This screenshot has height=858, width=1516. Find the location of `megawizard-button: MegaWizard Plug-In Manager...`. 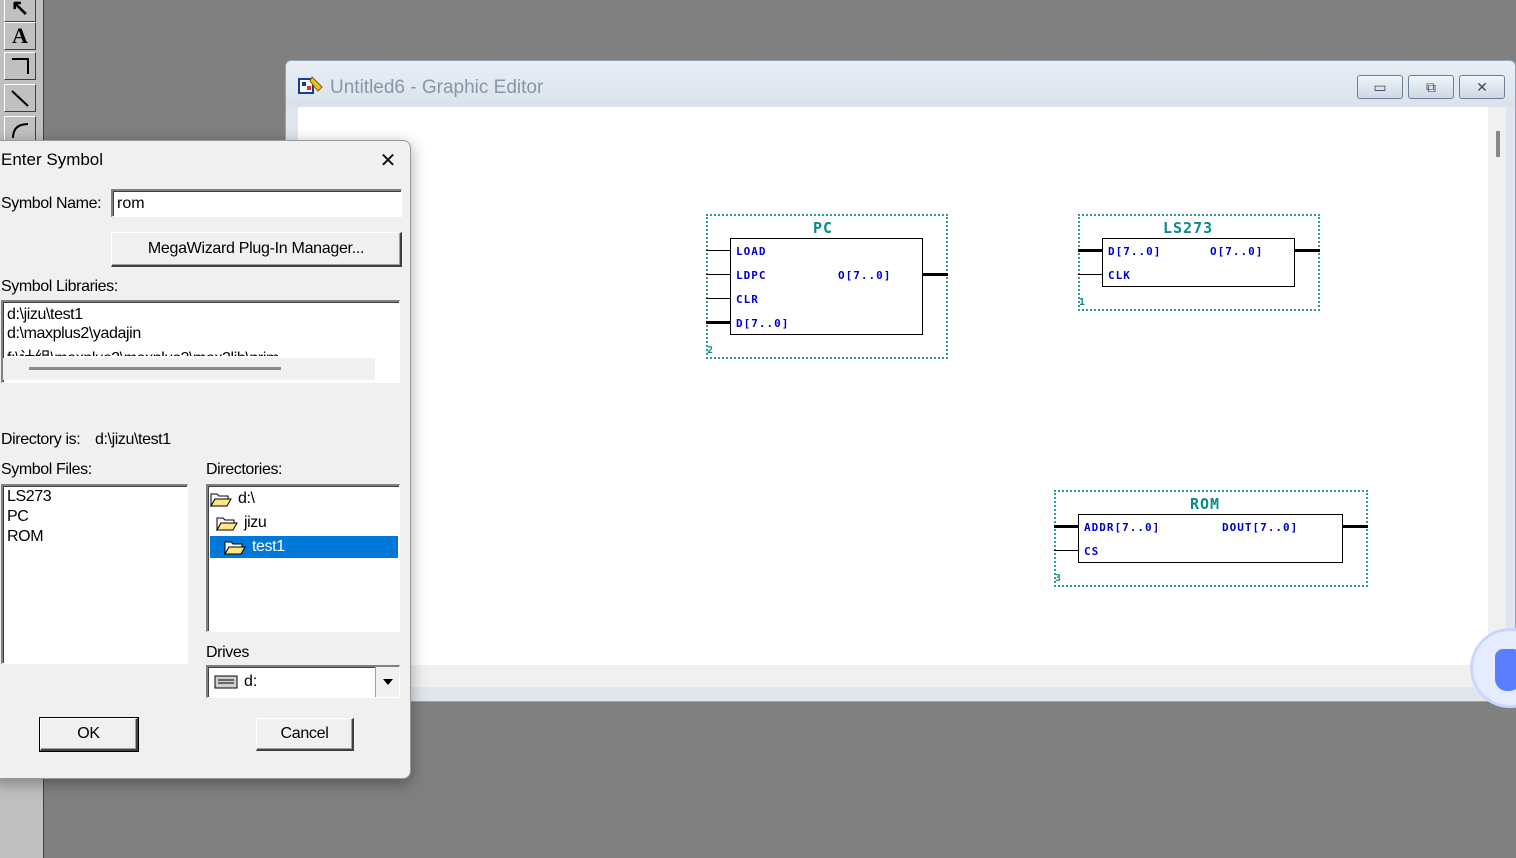

megawizard-button: MegaWizard Plug-In Manager... is located at coordinates (256, 249).